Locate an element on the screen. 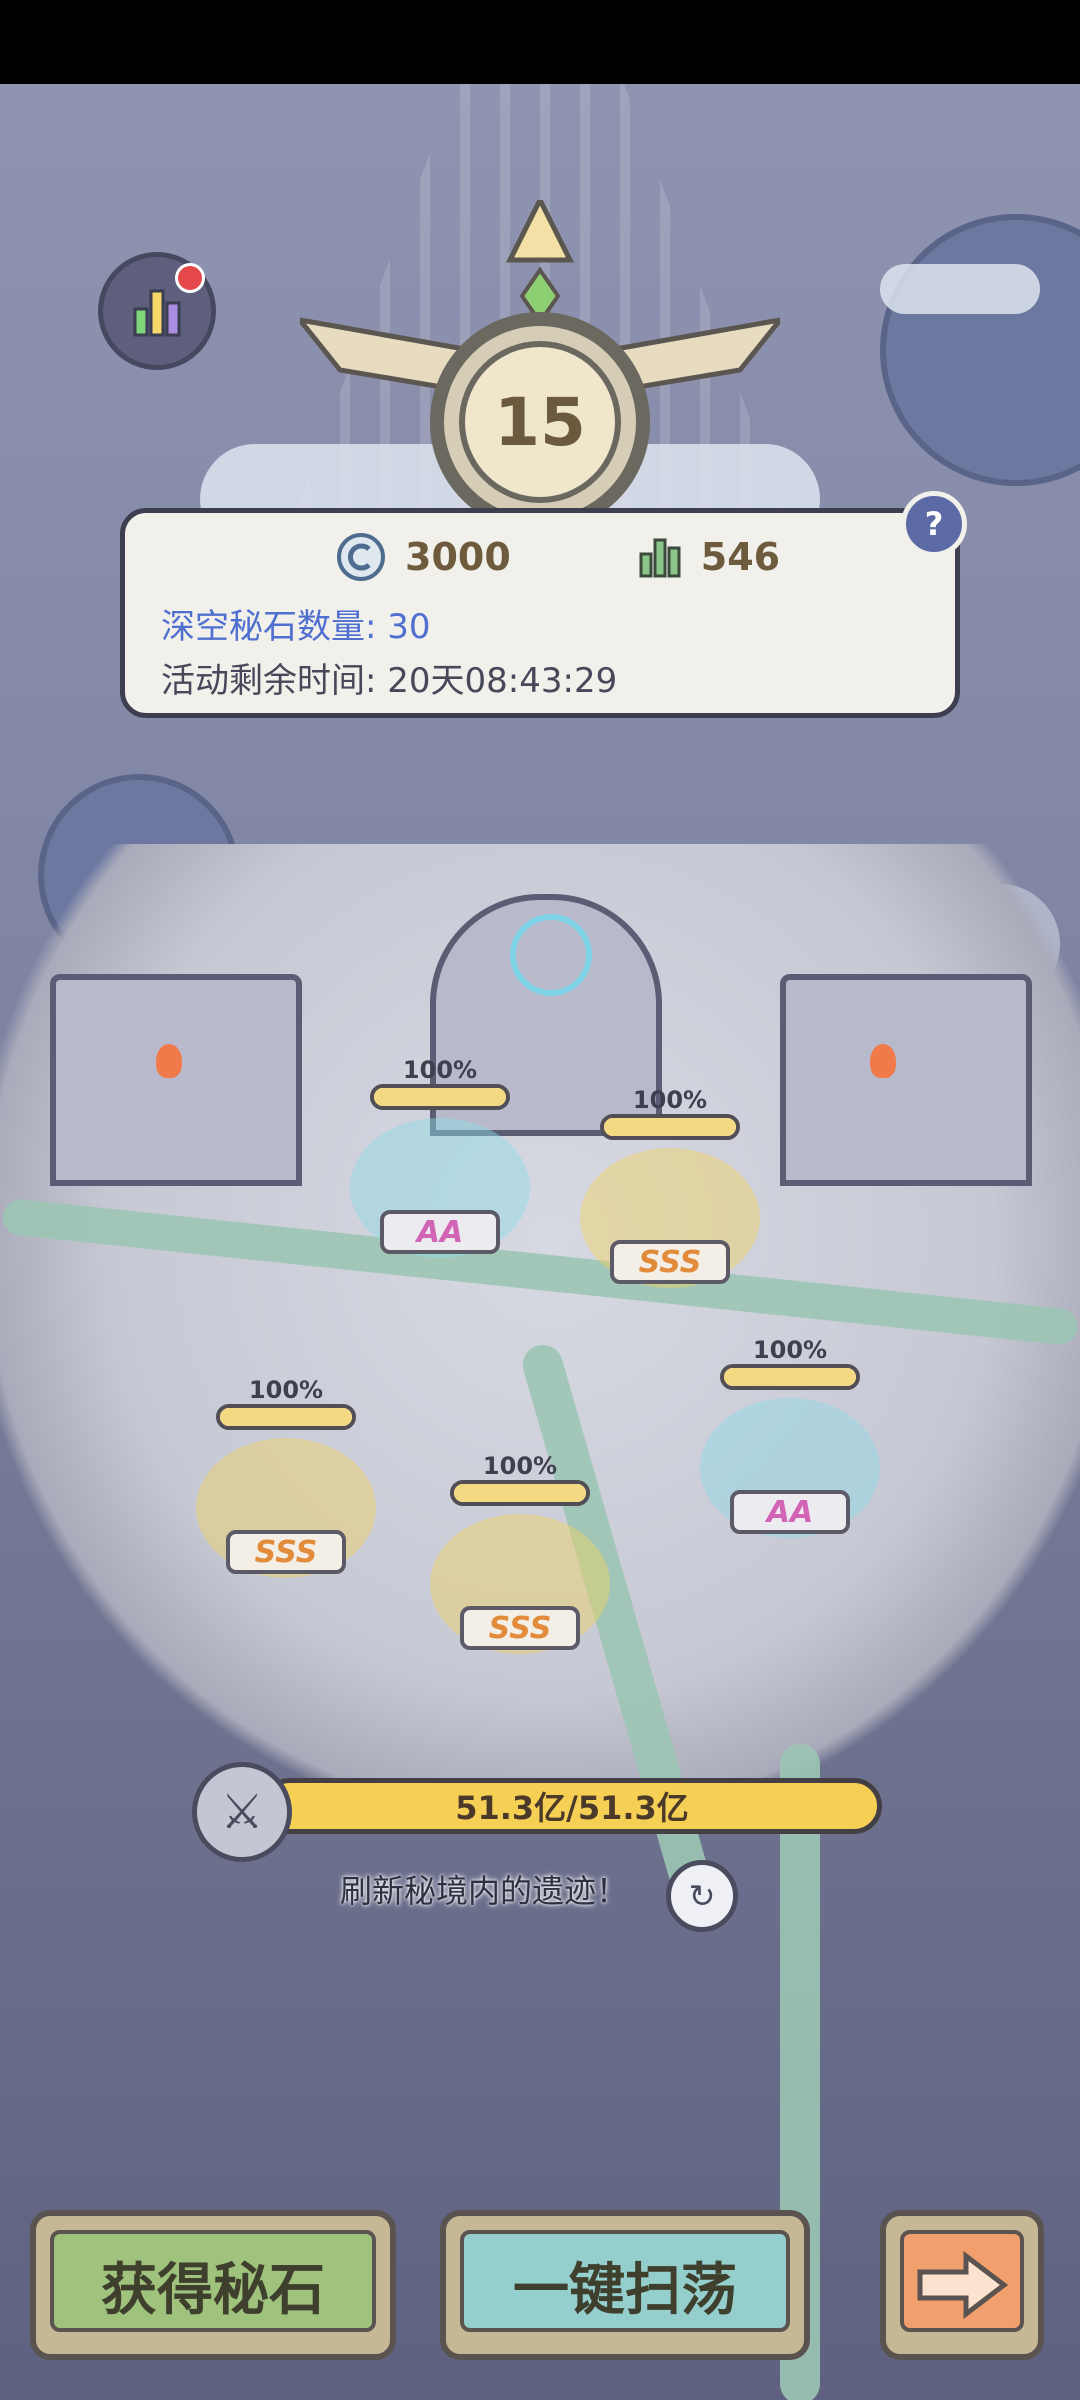 The width and height of the screenshot is (1080, 2400). time-left: 活动剩余时间: 20天08:43:29 is located at coordinates (389, 681).